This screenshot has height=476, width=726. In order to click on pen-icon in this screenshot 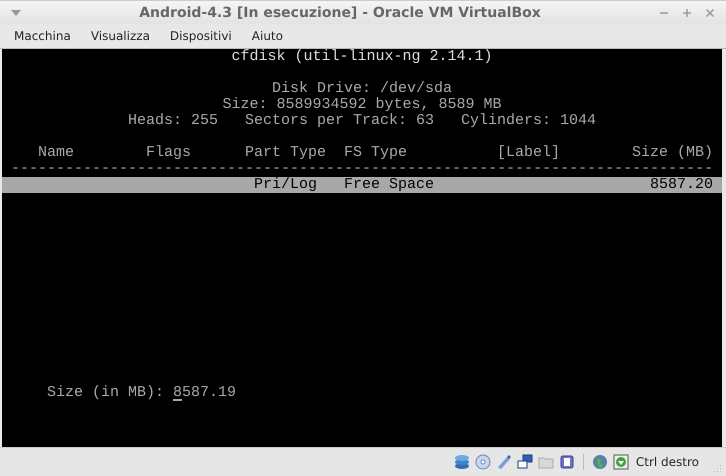, I will do `click(504, 462)`.